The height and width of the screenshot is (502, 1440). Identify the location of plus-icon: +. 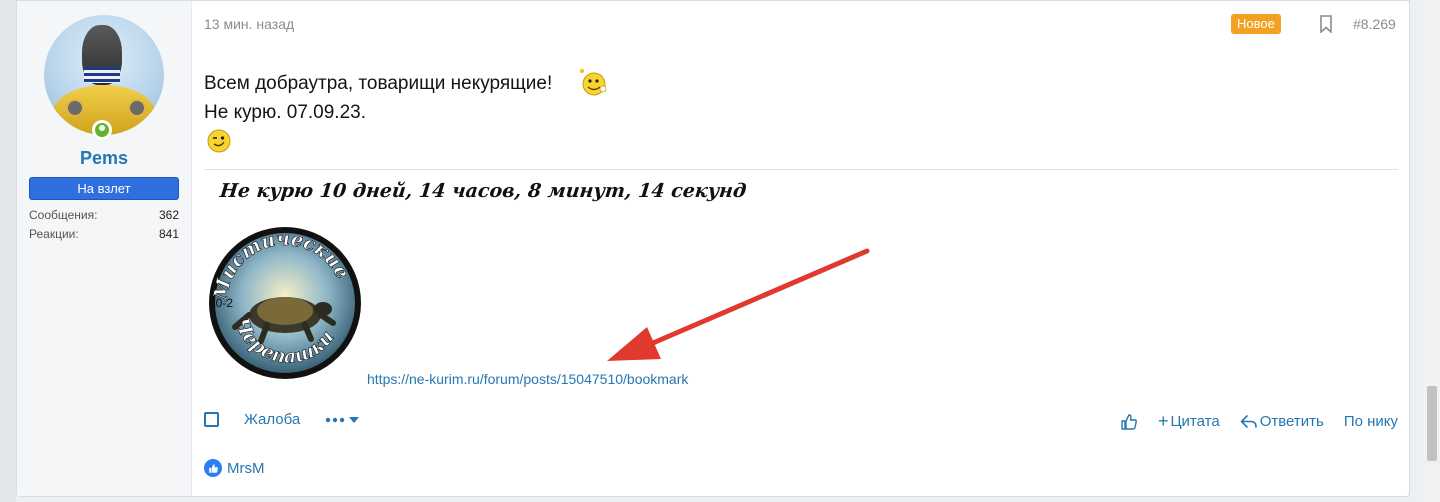
(1163, 421).